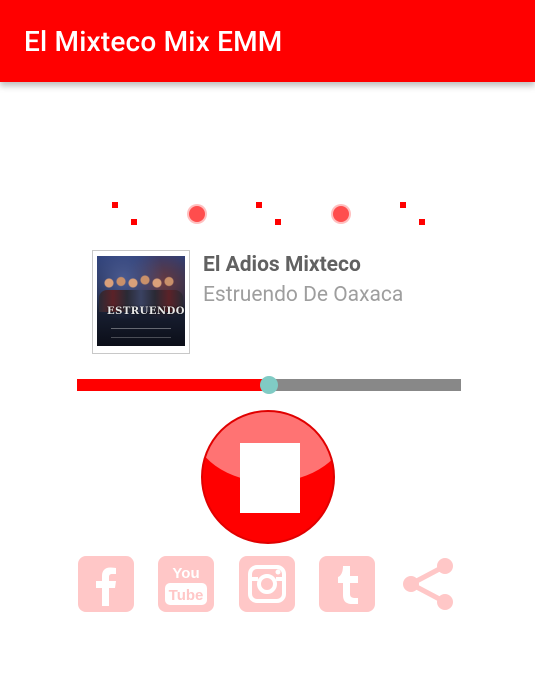  What do you see at coordinates (153, 41) in the screenshot?
I see `app-title: El Mixteco Mix EMM` at bounding box center [153, 41].